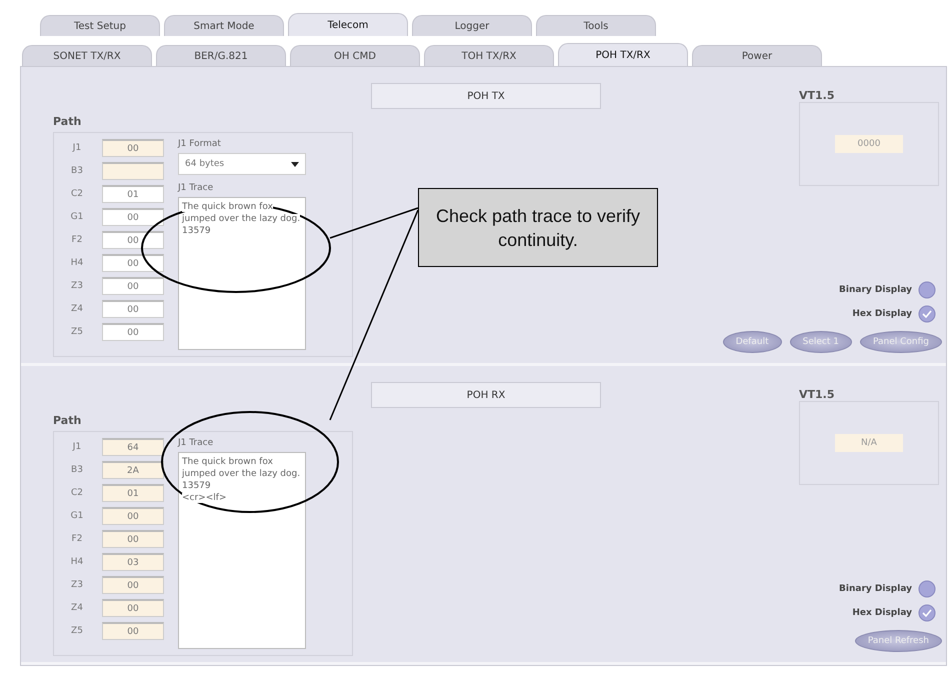  I want to click on tab: SONET TX/RX, so click(87, 55).